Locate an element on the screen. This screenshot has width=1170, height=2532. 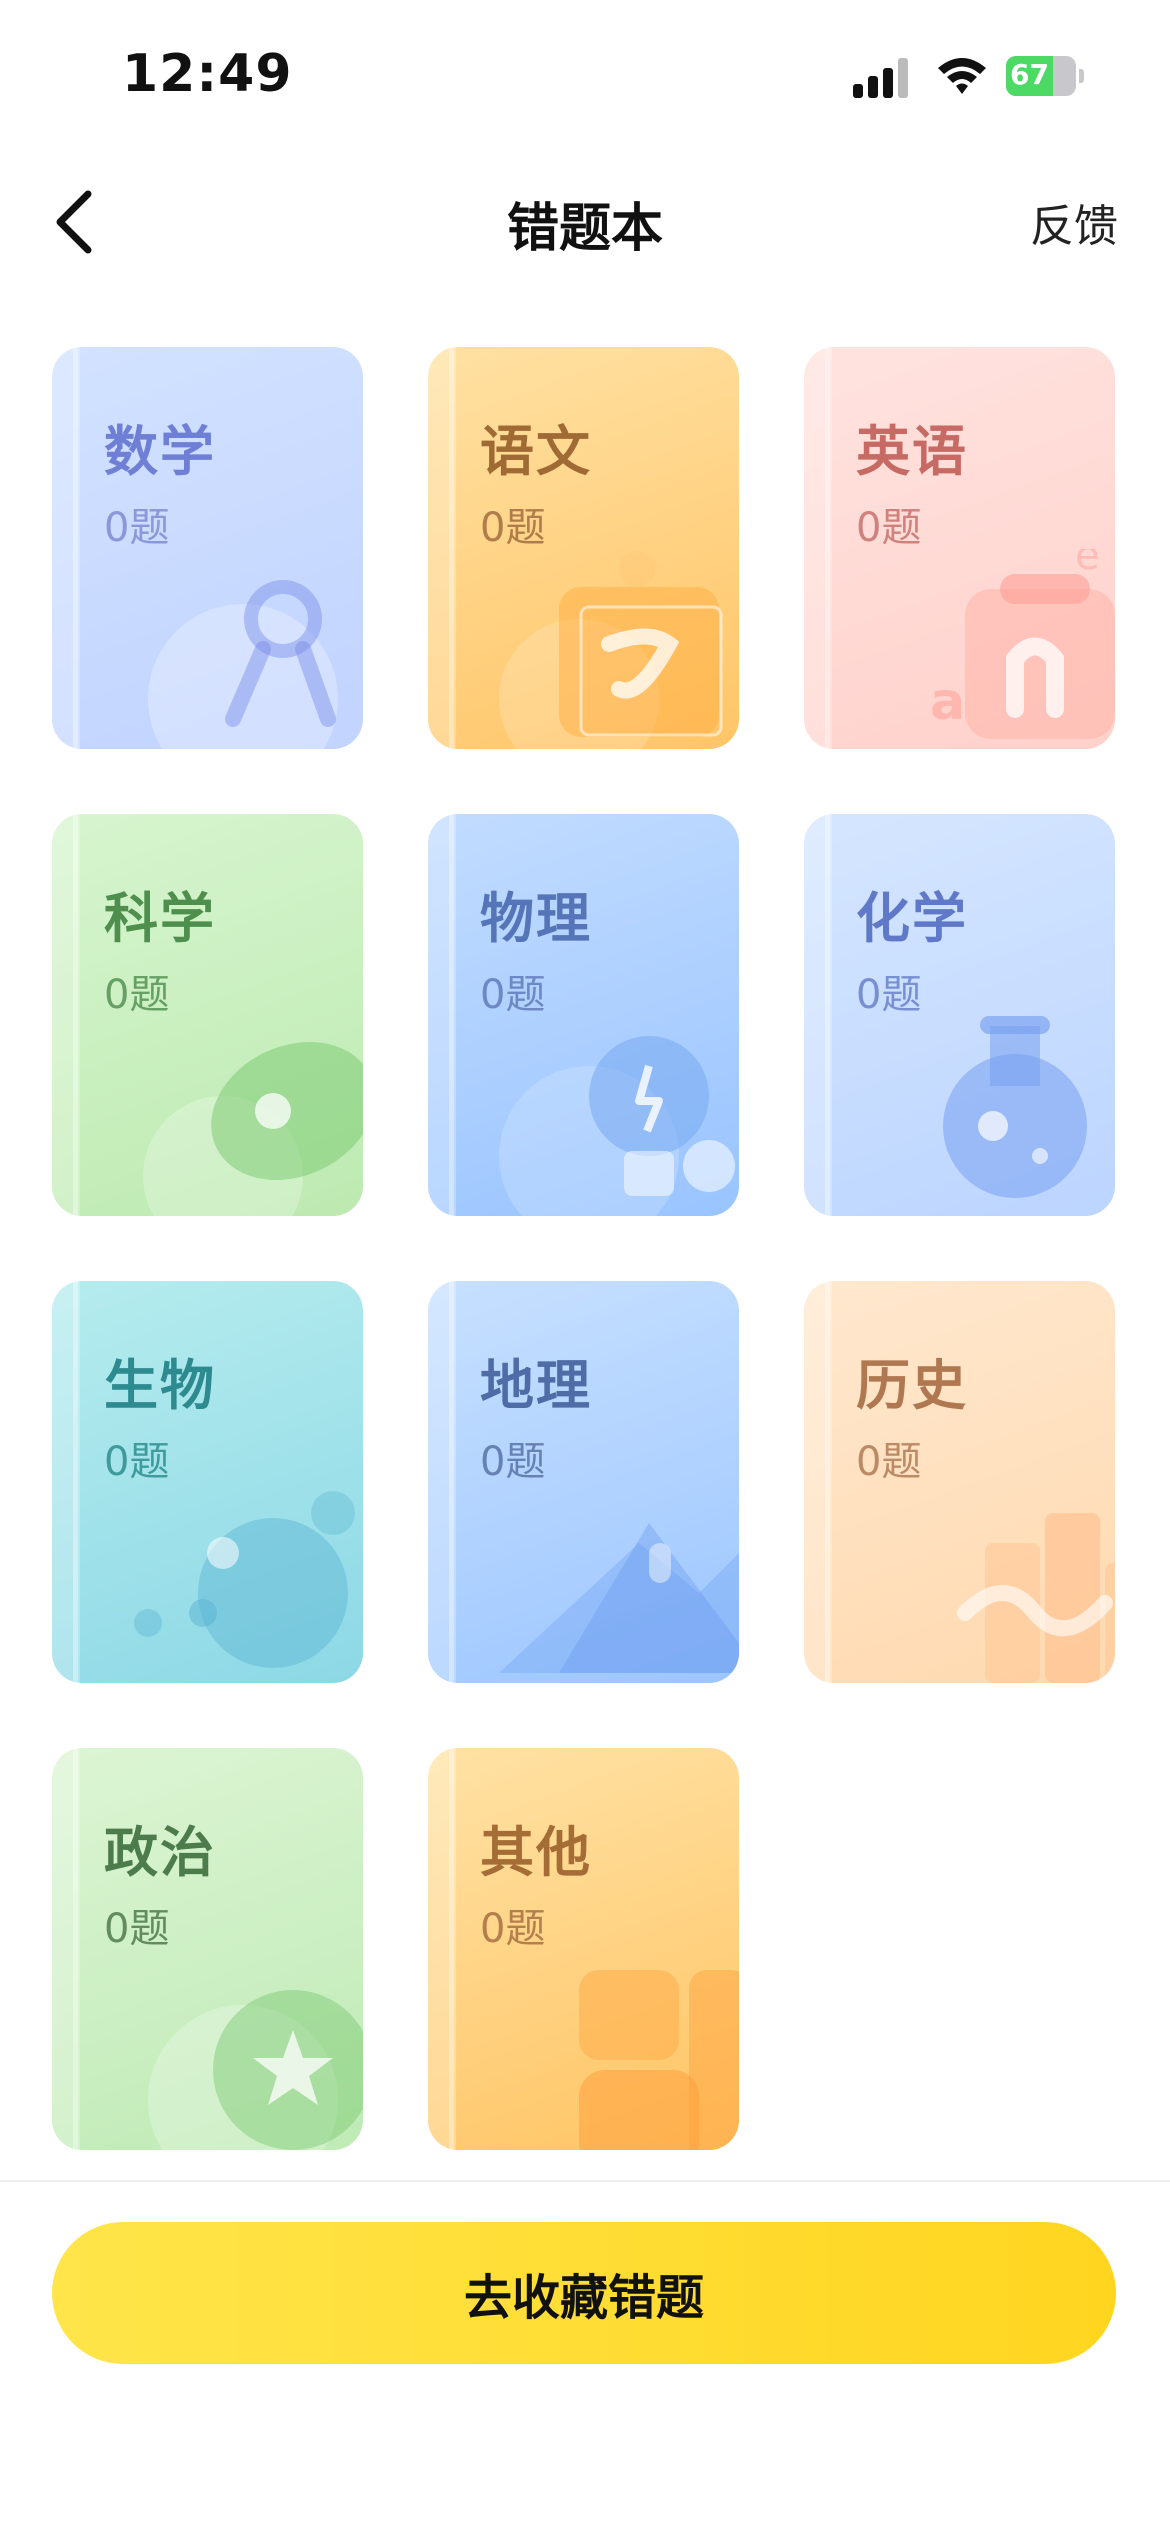
subject-name: 数学 is located at coordinates (160, 451).